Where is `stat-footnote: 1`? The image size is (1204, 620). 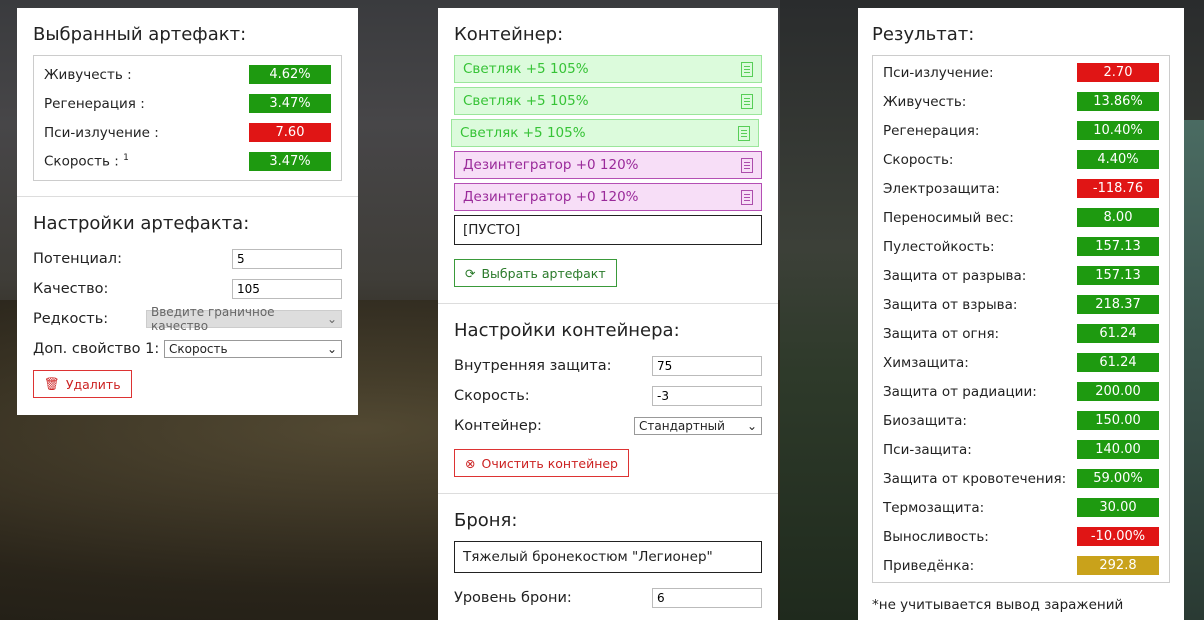
stat-footnote: 1 is located at coordinates (126, 158).